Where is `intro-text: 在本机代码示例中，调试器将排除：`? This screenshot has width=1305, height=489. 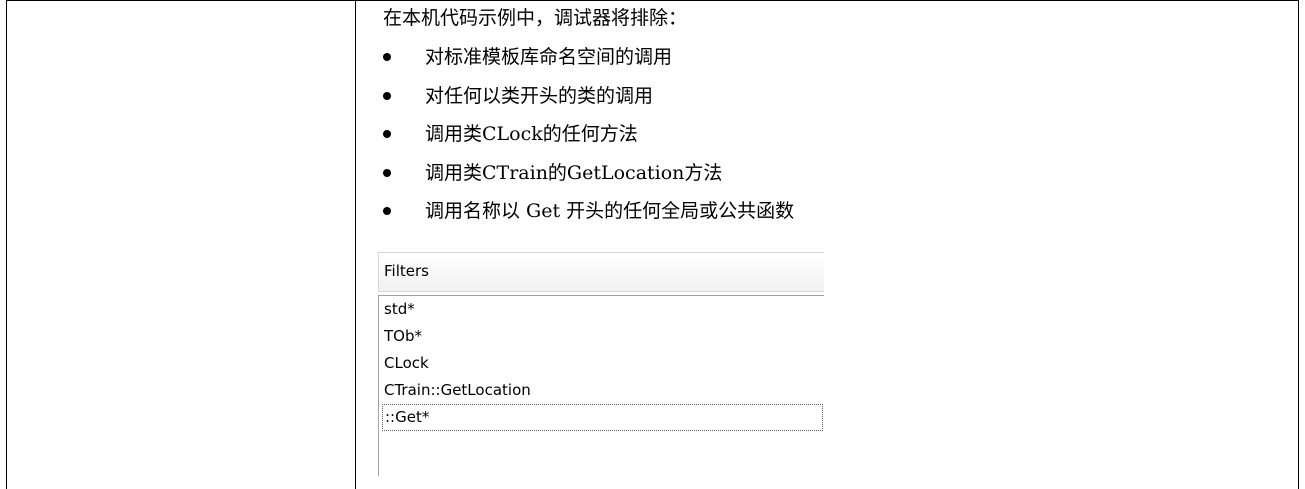 intro-text: 在本机代码示例中，调试器将排除： is located at coordinates (535, 18).